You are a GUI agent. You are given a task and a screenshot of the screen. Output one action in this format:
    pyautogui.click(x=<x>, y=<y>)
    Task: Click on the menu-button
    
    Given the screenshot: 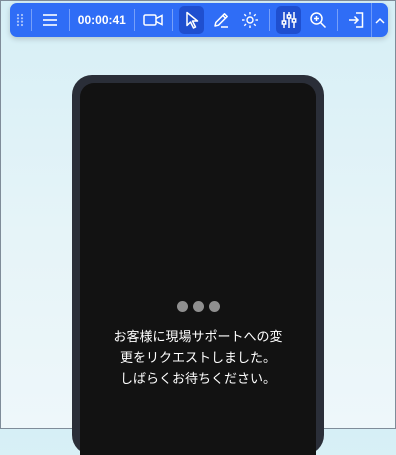 What is the action you would take?
    pyautogui.click(x=50, y=20)
    